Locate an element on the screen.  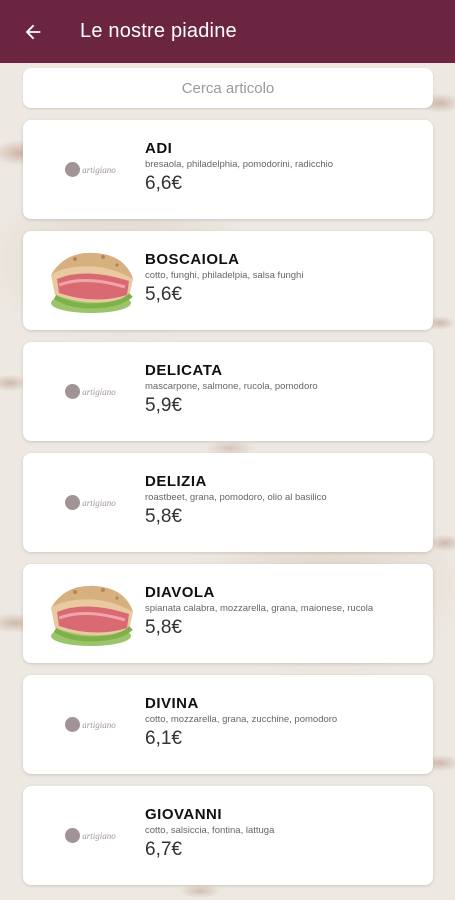
product-ingredients: cotto, salsiccia, fontina, lattuga is located at coordinates (210, 830).